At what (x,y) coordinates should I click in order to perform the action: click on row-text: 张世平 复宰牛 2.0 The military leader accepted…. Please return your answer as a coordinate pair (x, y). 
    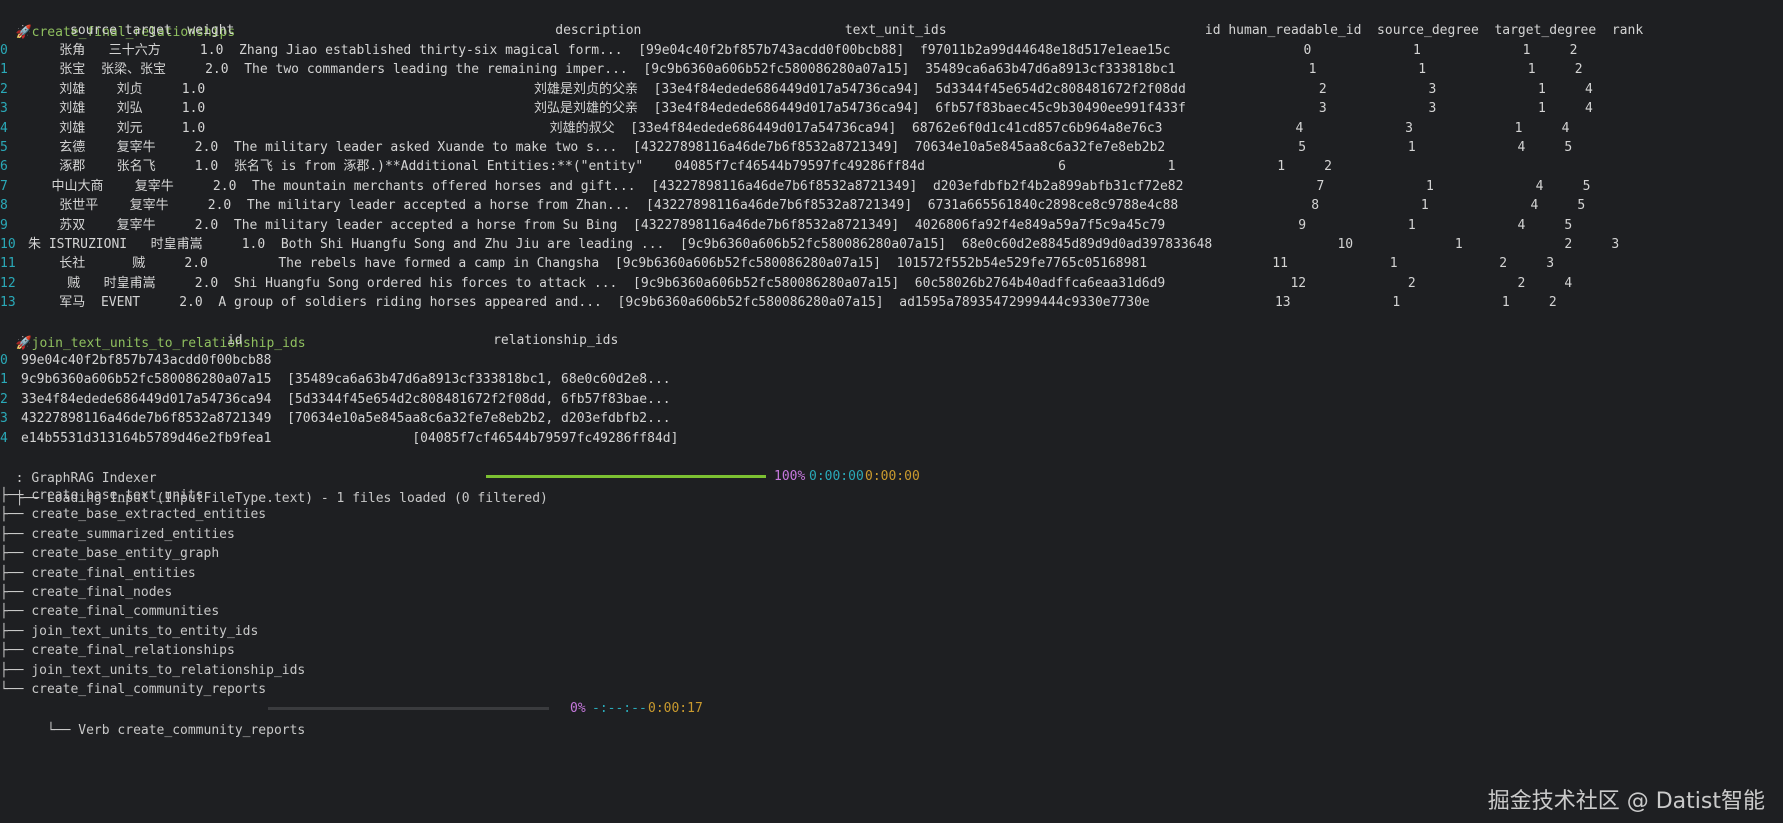
    Looking at the image, I should click on (807, 206).